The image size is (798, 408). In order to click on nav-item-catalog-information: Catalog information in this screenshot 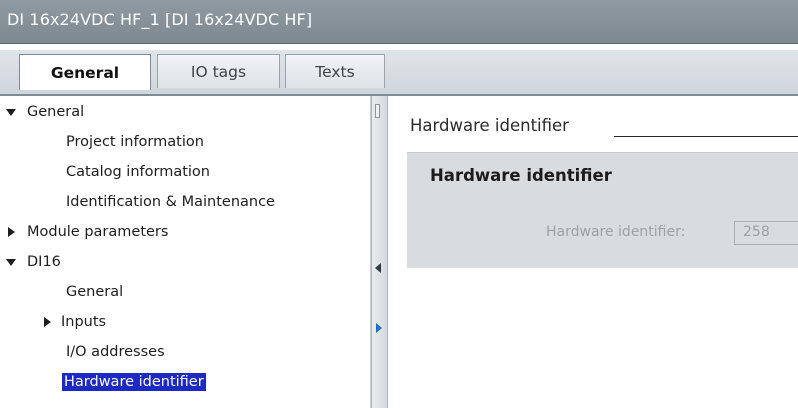, I will do `click(185, 172)`.